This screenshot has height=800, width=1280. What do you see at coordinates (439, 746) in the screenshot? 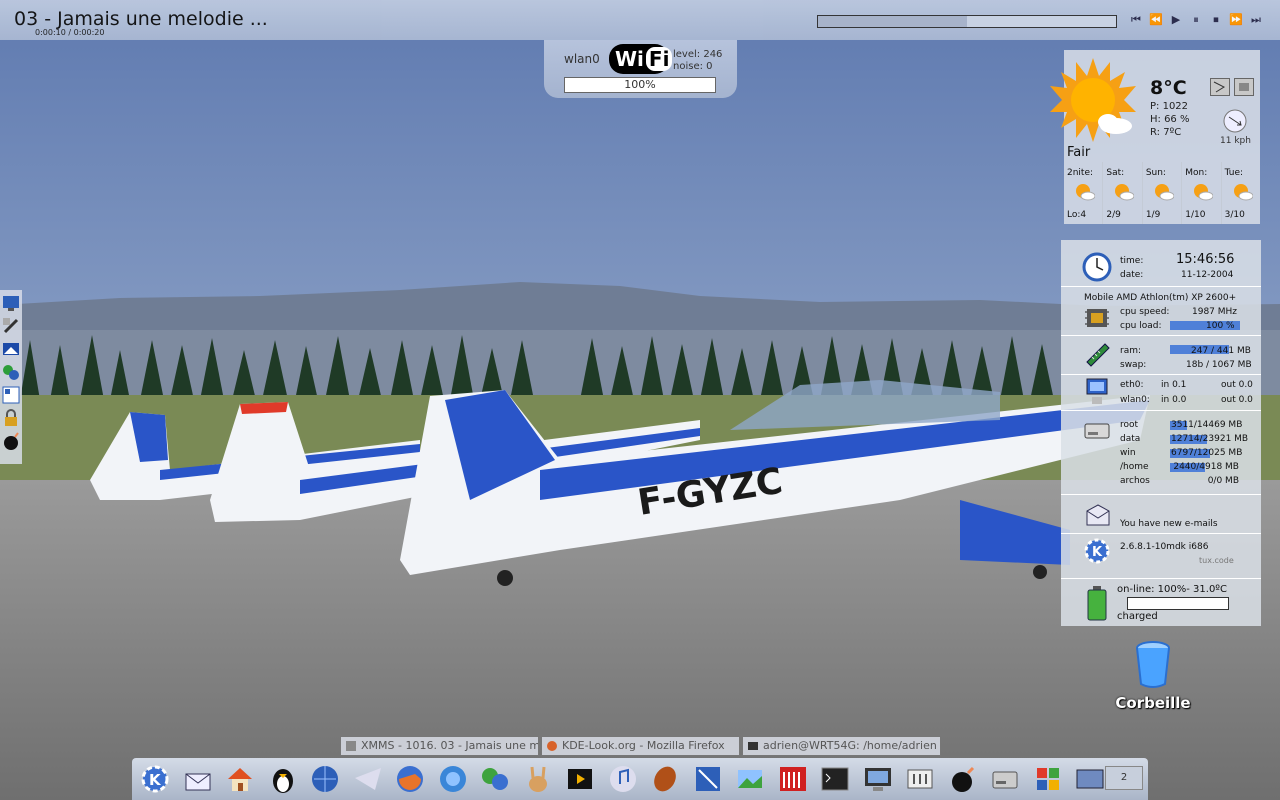
I see `task-xmms: XMMS - 1016. 03 - Jamais une melodie` at bounding box center [439, 746].